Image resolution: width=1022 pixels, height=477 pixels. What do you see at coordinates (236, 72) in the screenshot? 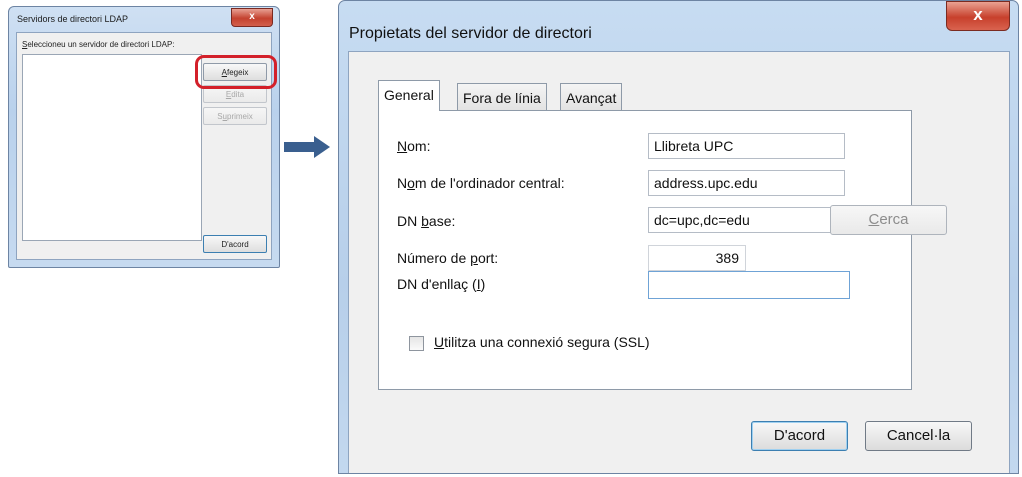
I see `highlight-ring` at bounding box center [236, 72].